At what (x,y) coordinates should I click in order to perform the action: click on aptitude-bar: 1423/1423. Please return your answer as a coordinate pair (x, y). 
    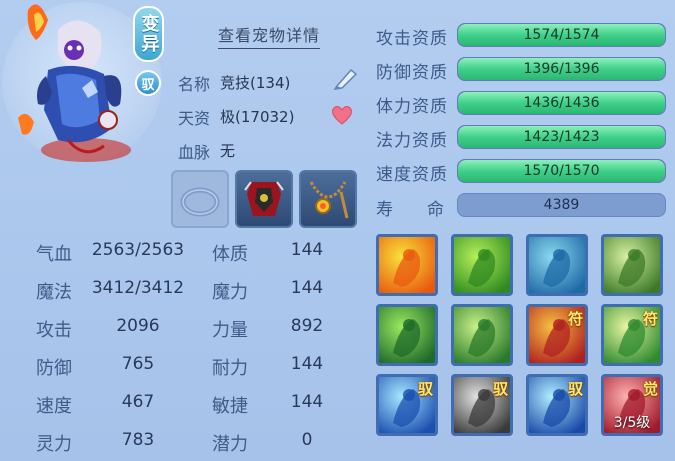
    Looking at the image, I should click on (561, 137).